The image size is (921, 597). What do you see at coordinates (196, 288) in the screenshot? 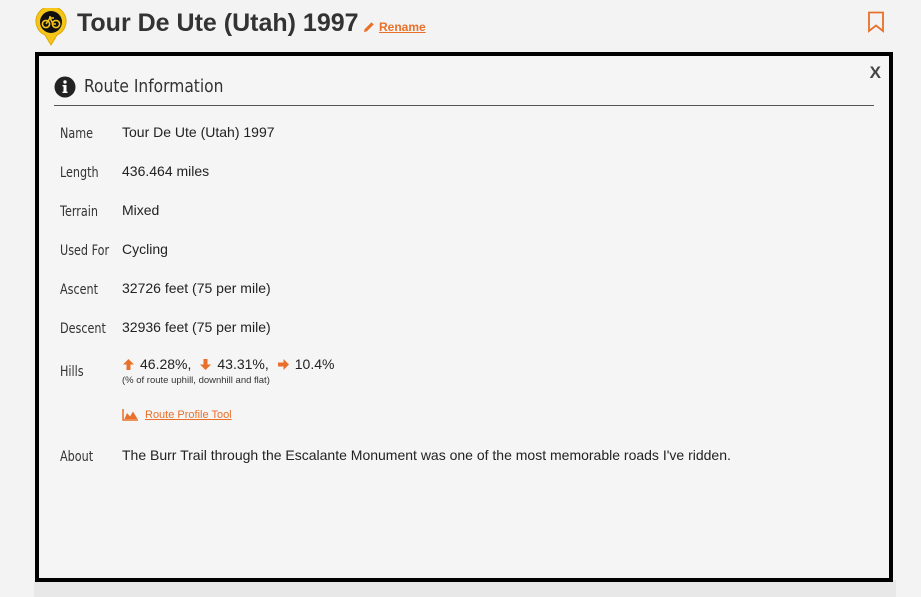
I see `ascent-value: 32726 feet (75 per mile)` at bounding box center [196, 288].